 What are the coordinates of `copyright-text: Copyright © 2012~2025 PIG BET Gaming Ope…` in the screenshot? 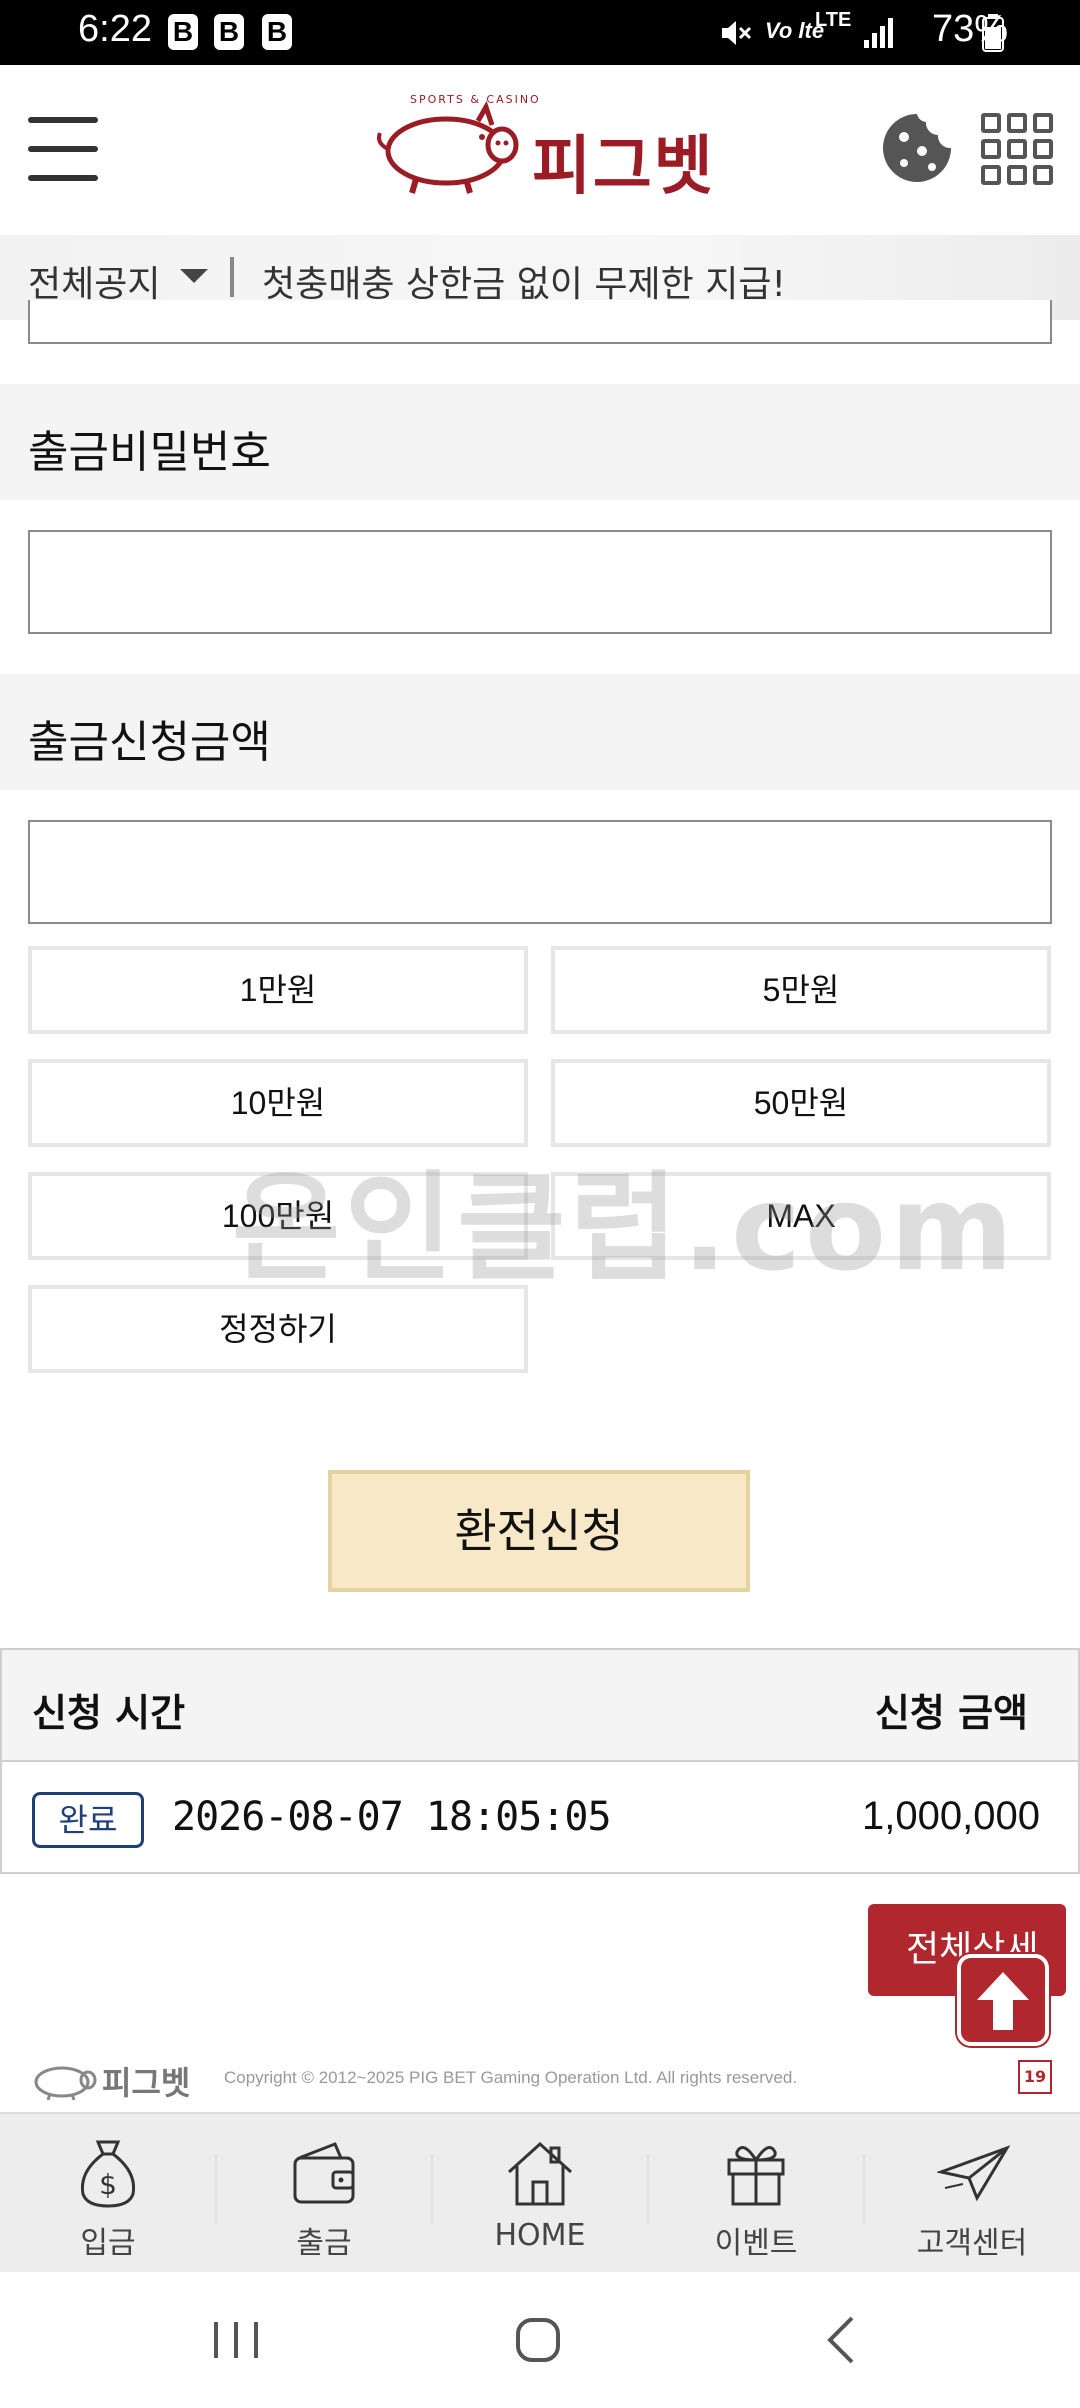 It's located at (511, 2077).